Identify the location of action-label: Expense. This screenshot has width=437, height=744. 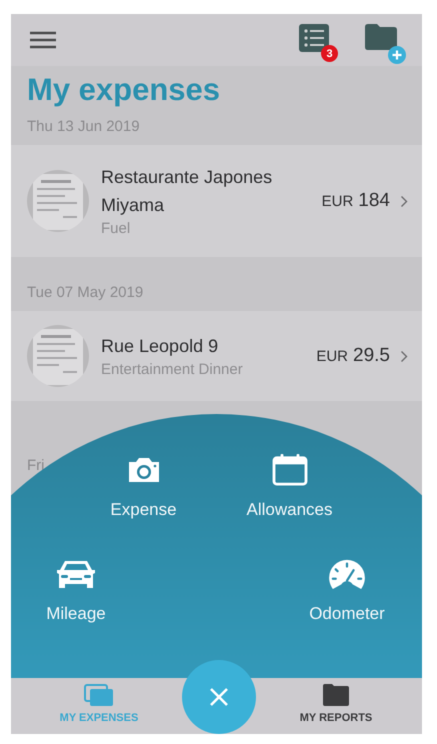
(143, 510).